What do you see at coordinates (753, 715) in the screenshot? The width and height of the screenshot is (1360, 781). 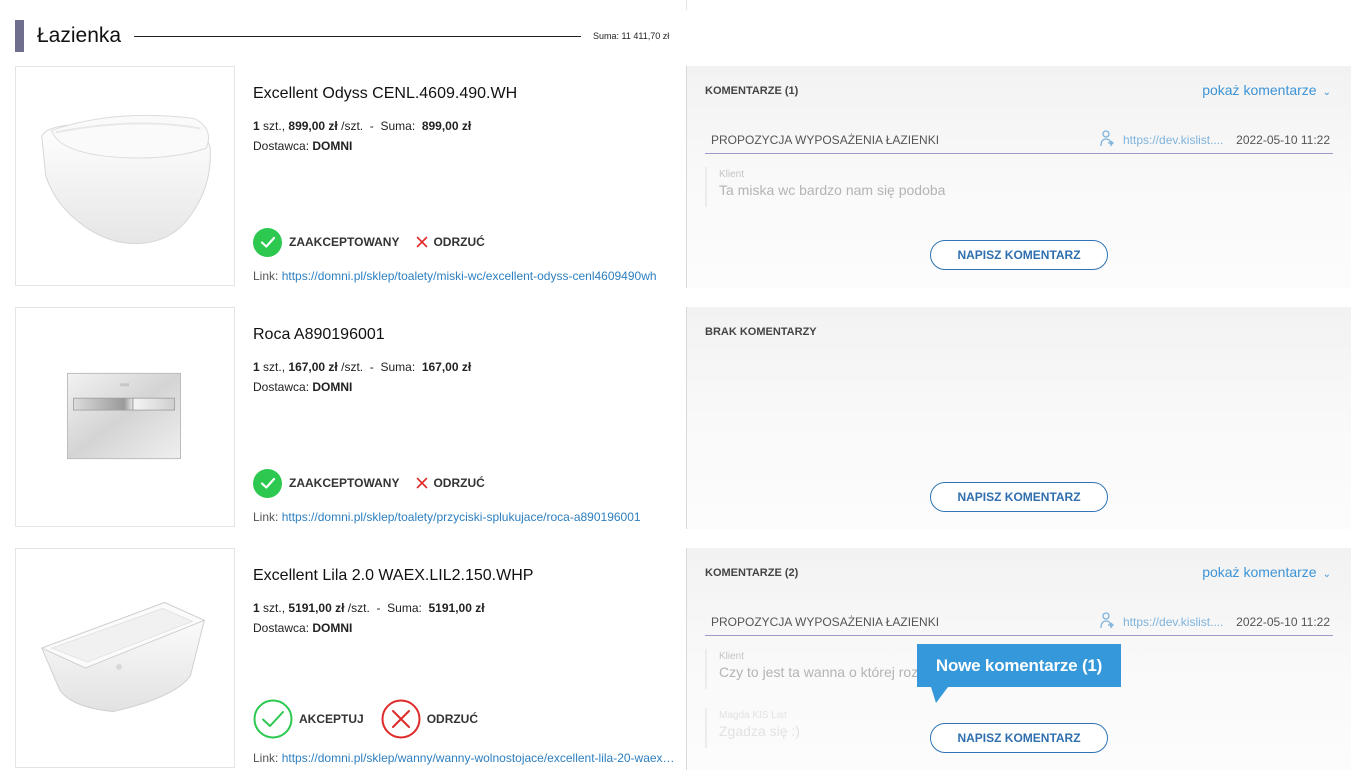 I see `comment-author: Magda KIS List` at bounding box center [753, 715].